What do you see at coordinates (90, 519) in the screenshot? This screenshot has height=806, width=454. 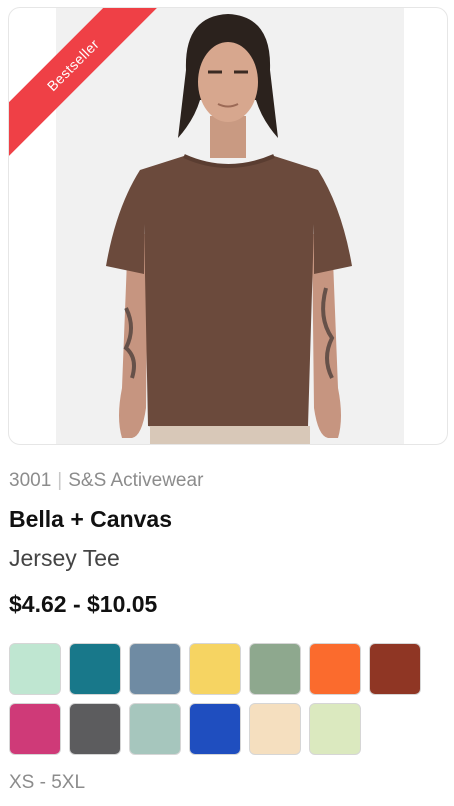 I see `brand-name: Bella + Canvas` at bounding box center [90, 519].